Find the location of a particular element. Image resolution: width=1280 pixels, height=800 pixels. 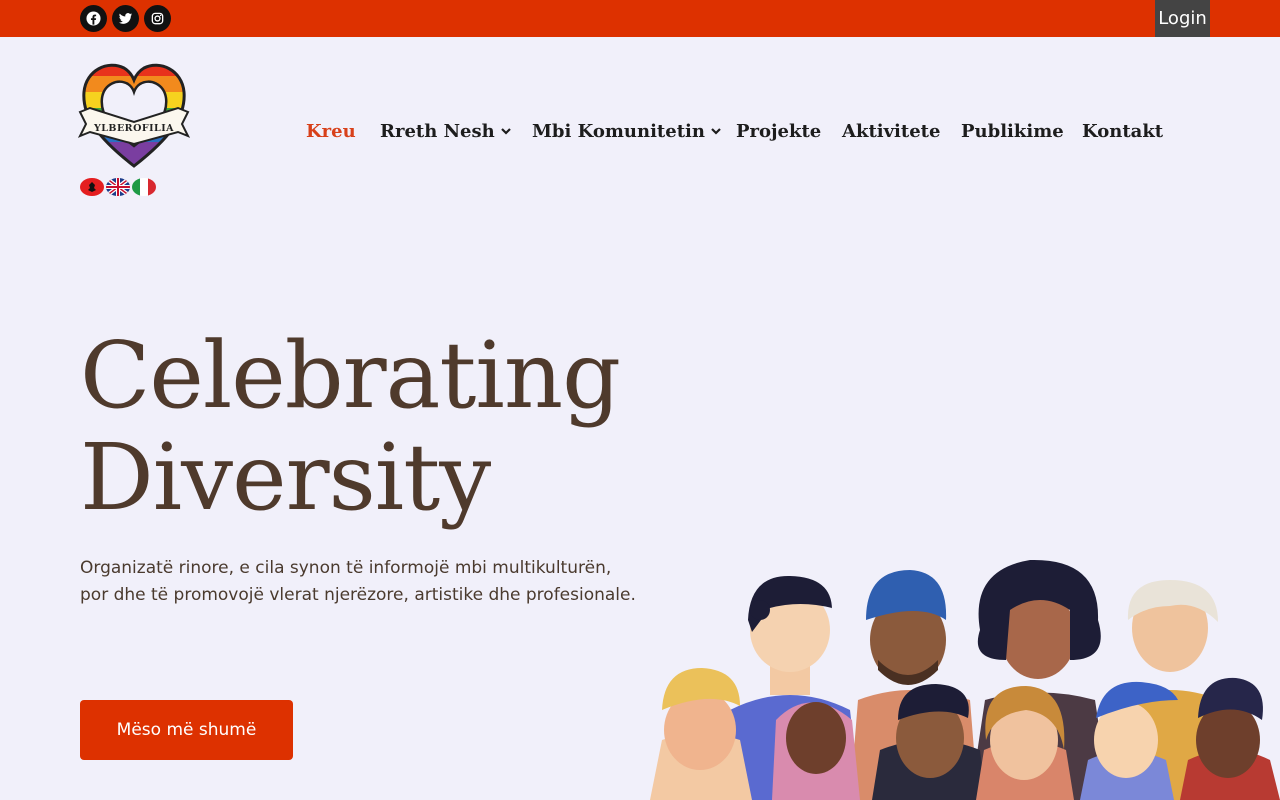

nav-item-mbi-komunitetin: Mbi Komunitetin is located at coordinates (626, 131).